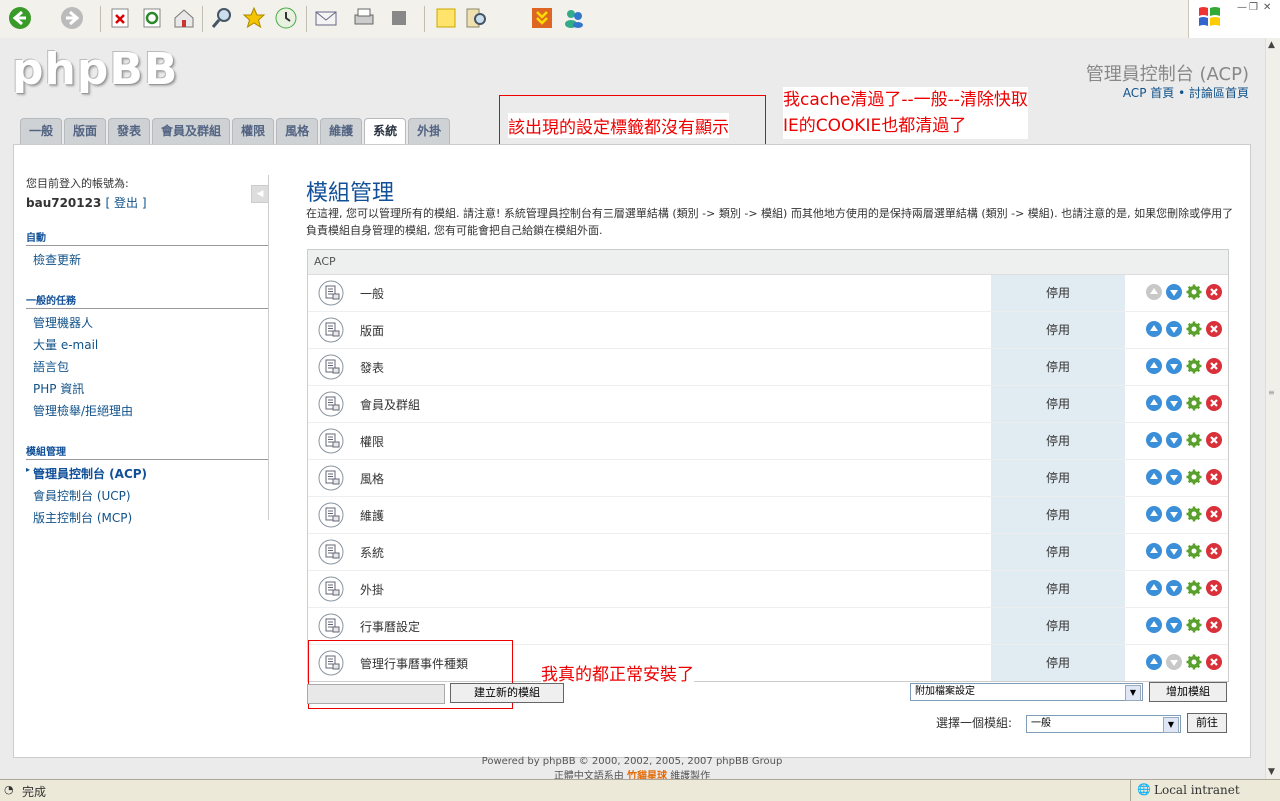  What do you see at coordinates (20, 18) in the screenshot?
I see `back-icon` at bounding box center [20, 18].